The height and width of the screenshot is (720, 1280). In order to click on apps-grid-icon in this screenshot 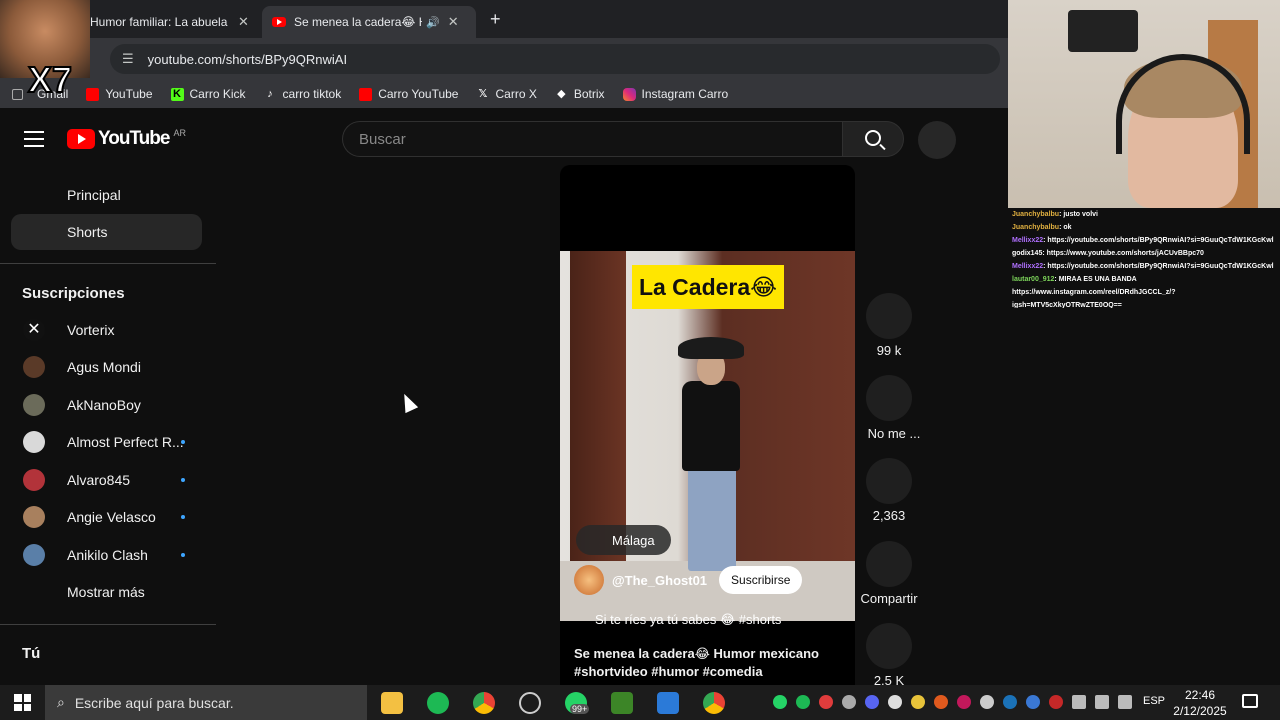, I will do `click(20, 94)`.